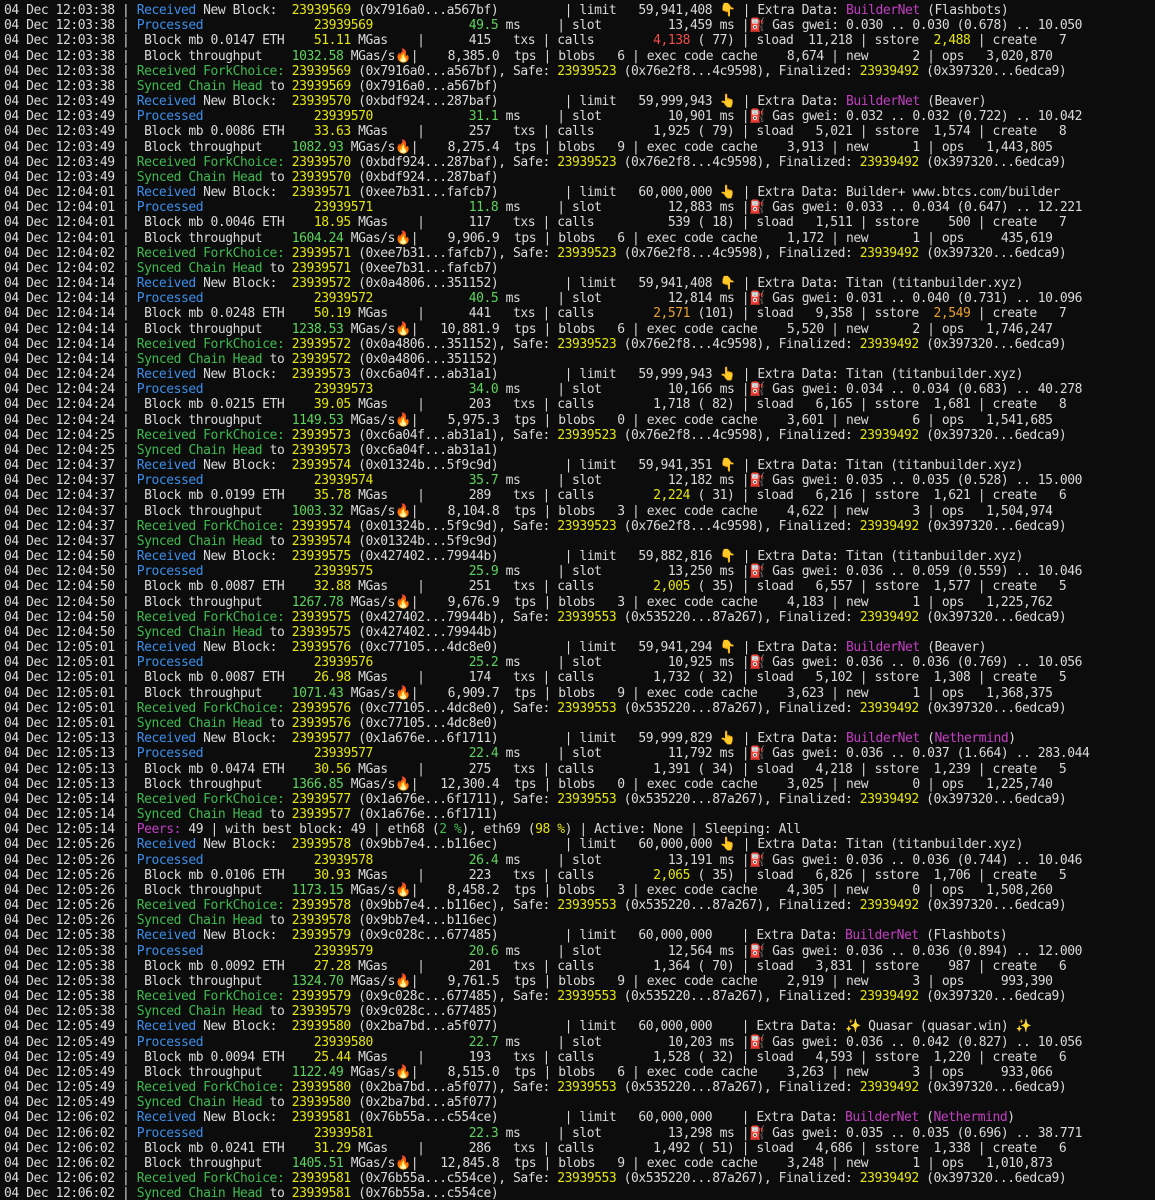  I want to click on log-segment: (0x535220...87a267), Finalized:, so click(738, 617).